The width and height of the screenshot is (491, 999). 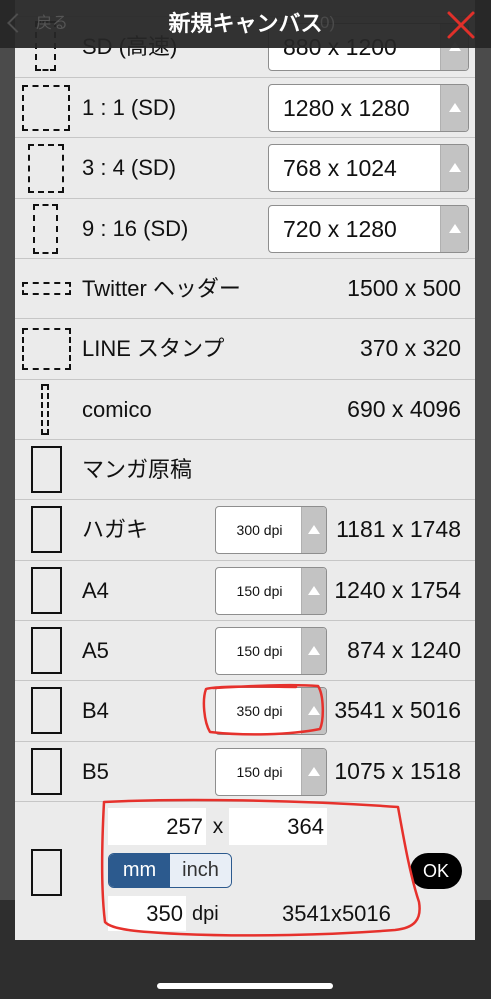 I want to click on size-select: 768 x 1024, so click(x=368, y=168).